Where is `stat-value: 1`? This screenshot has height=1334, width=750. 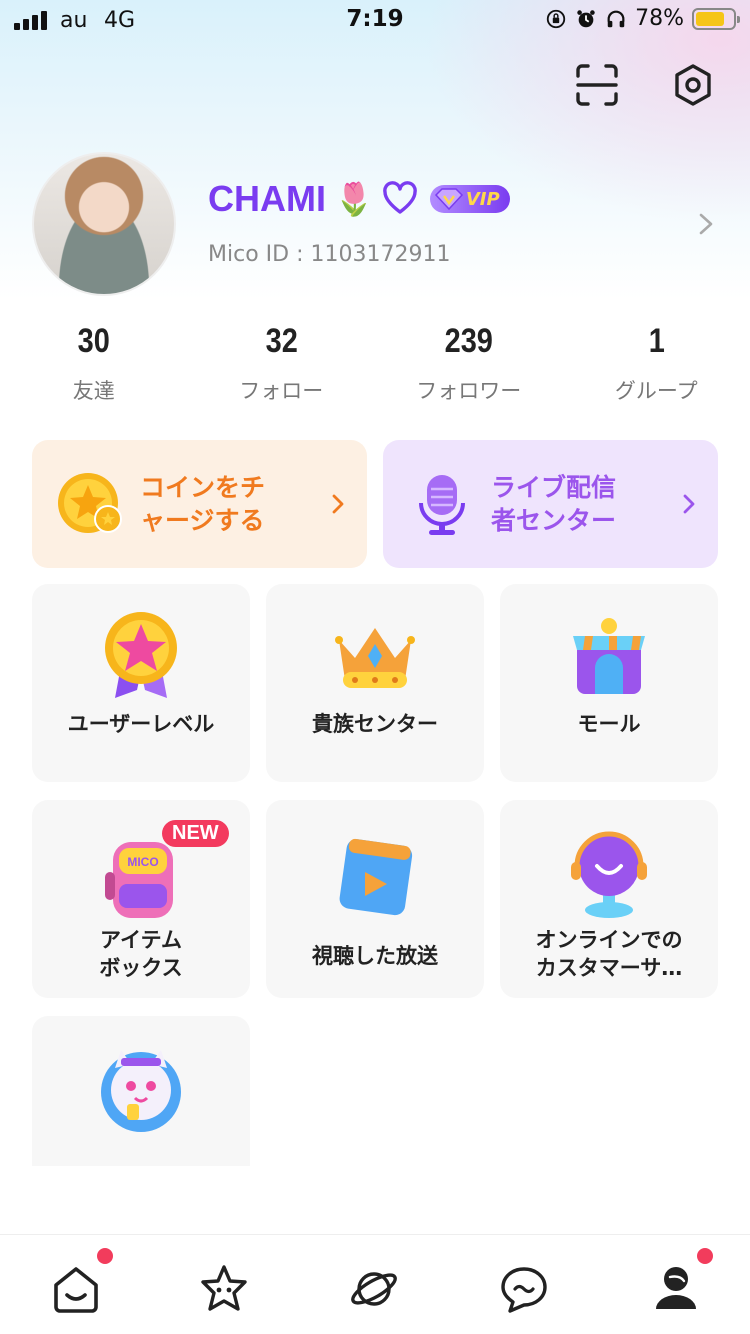
stat-value: 1 is located at coordinates (656, 341).